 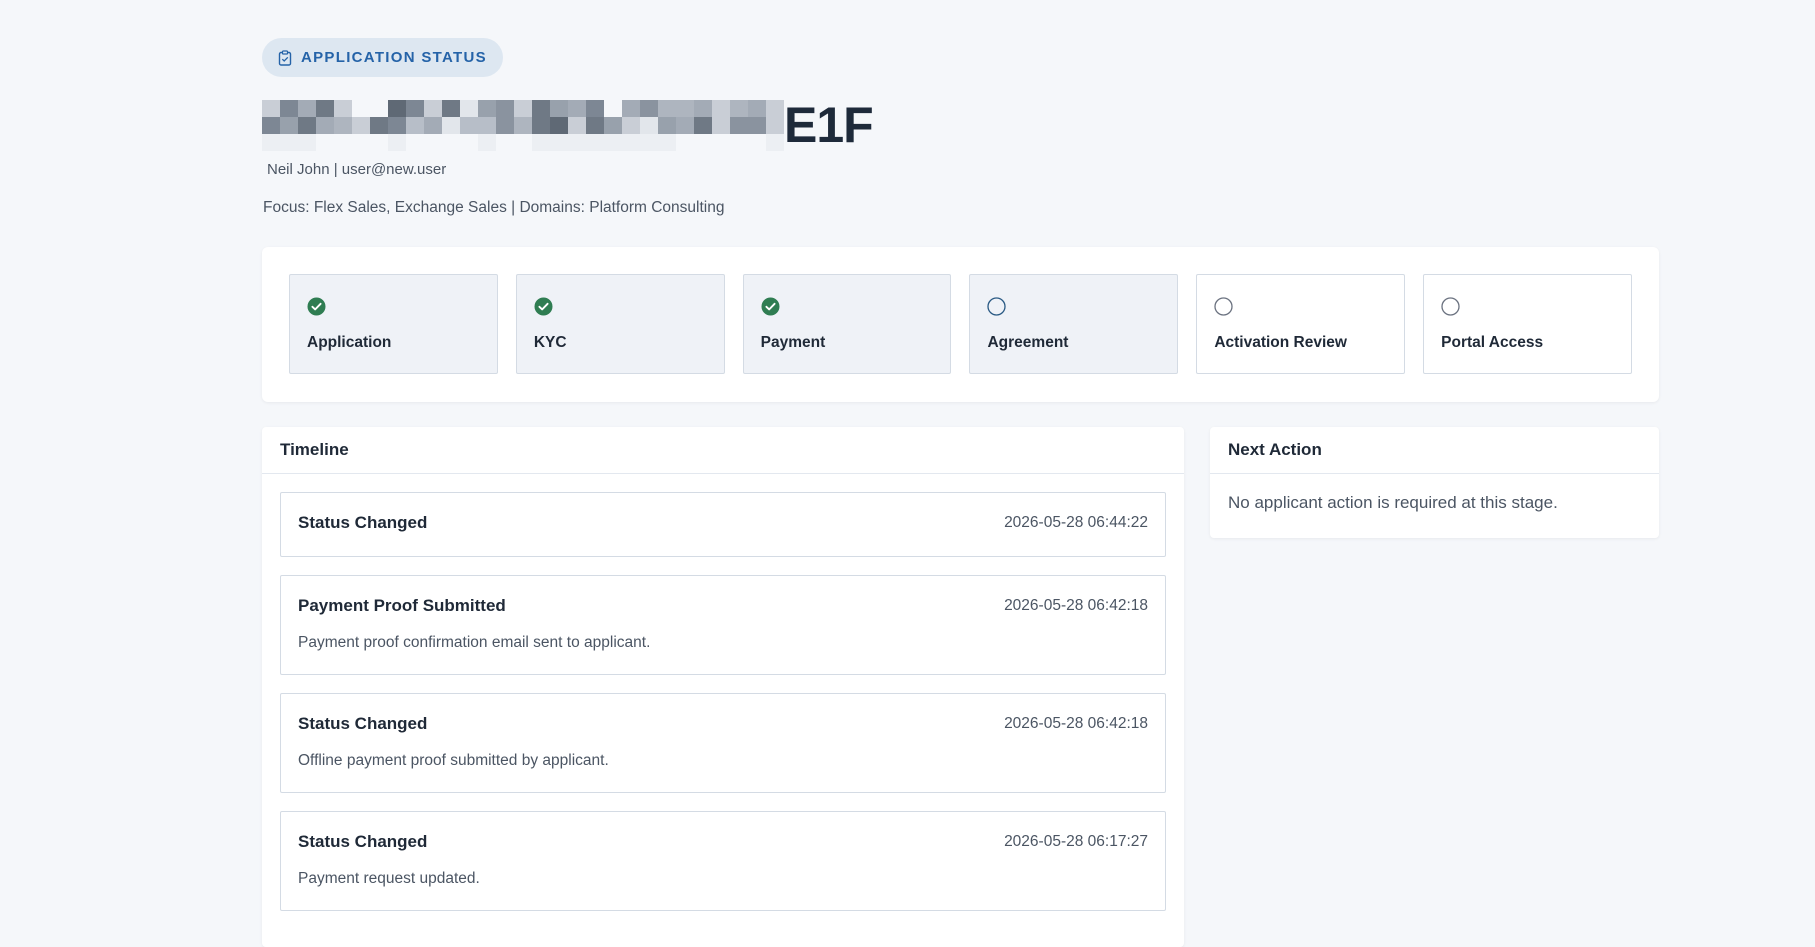 What do you see at coordinates (1527, 324) in the screenshot?
I see `stage-portal-access: Portal Access` at bounding box center [1527, 324].